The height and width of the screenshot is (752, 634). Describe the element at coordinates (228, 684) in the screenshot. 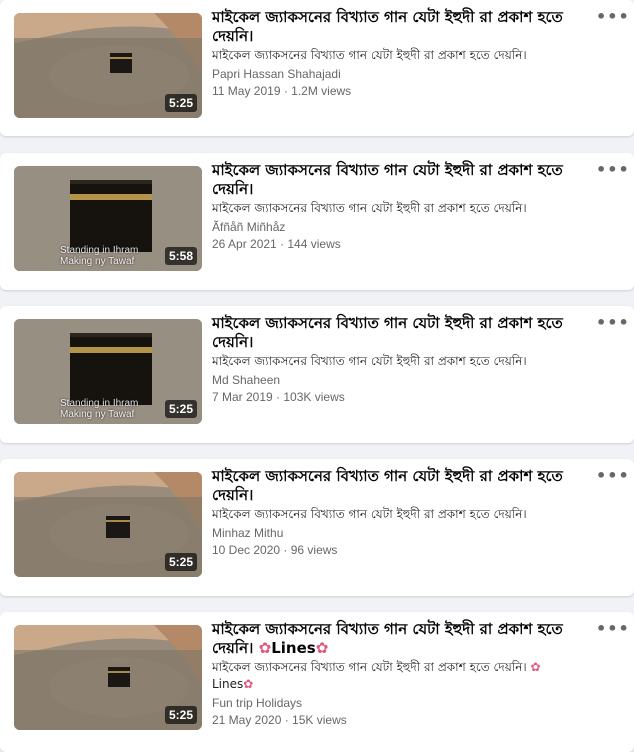

I see `video-description-suffix: Lines` at that location.